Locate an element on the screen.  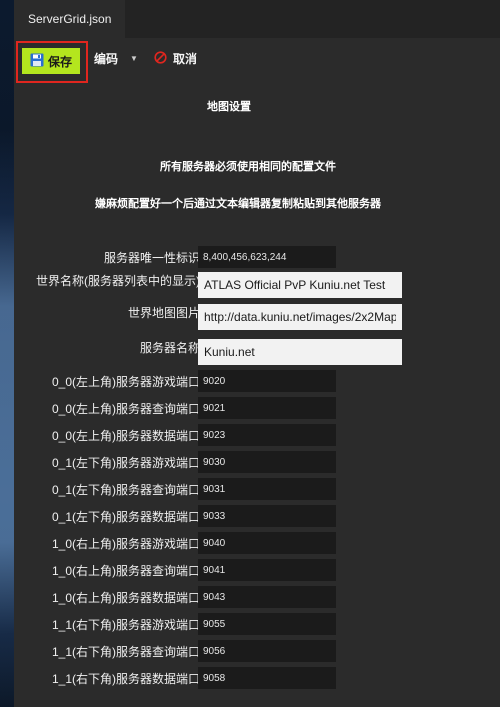
field-label: 世界地图图片 is located at coordinates (163, 313).